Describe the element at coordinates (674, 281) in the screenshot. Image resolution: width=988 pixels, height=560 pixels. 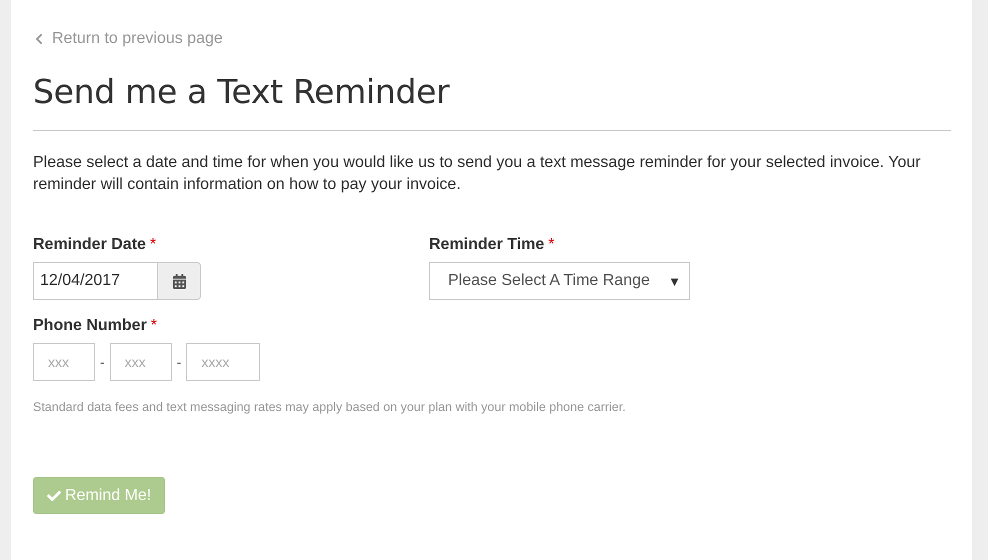
I see `caret-icon: ▼` at that location.